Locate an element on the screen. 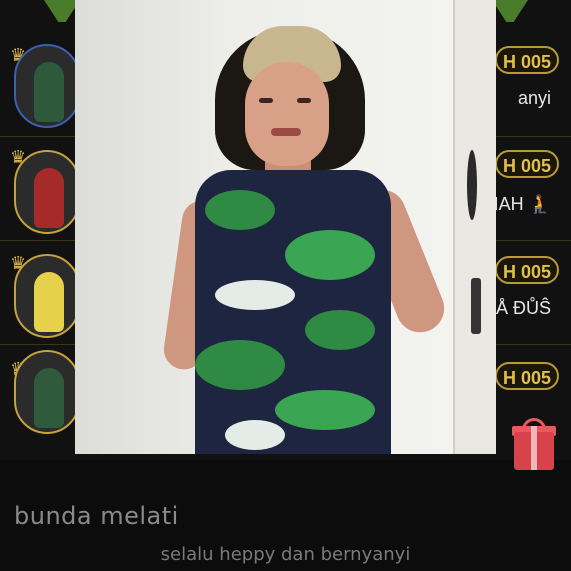 This screenshot has width=571, height=571. photo-face is located at coordinates (287, 114).